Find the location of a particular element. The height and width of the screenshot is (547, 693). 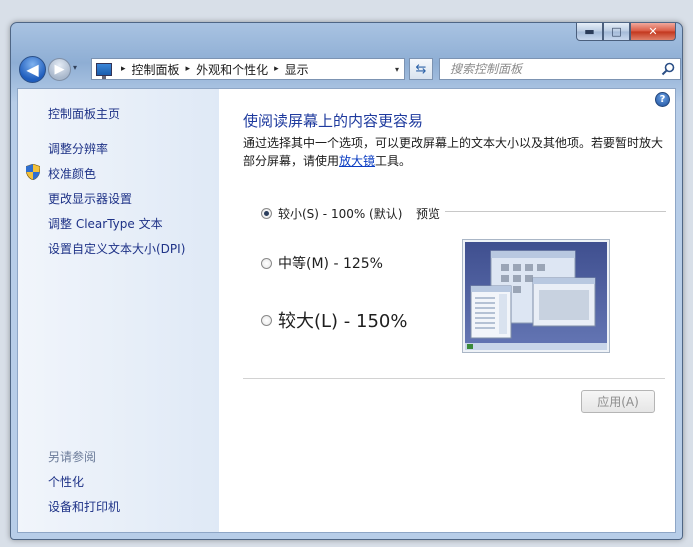

preview-image is located at coordinates (536, 296).